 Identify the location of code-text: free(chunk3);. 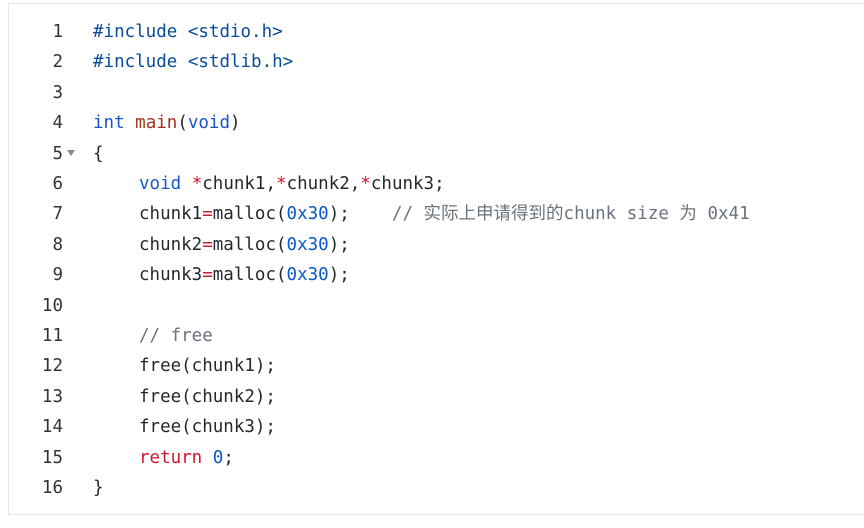
(184, 427).